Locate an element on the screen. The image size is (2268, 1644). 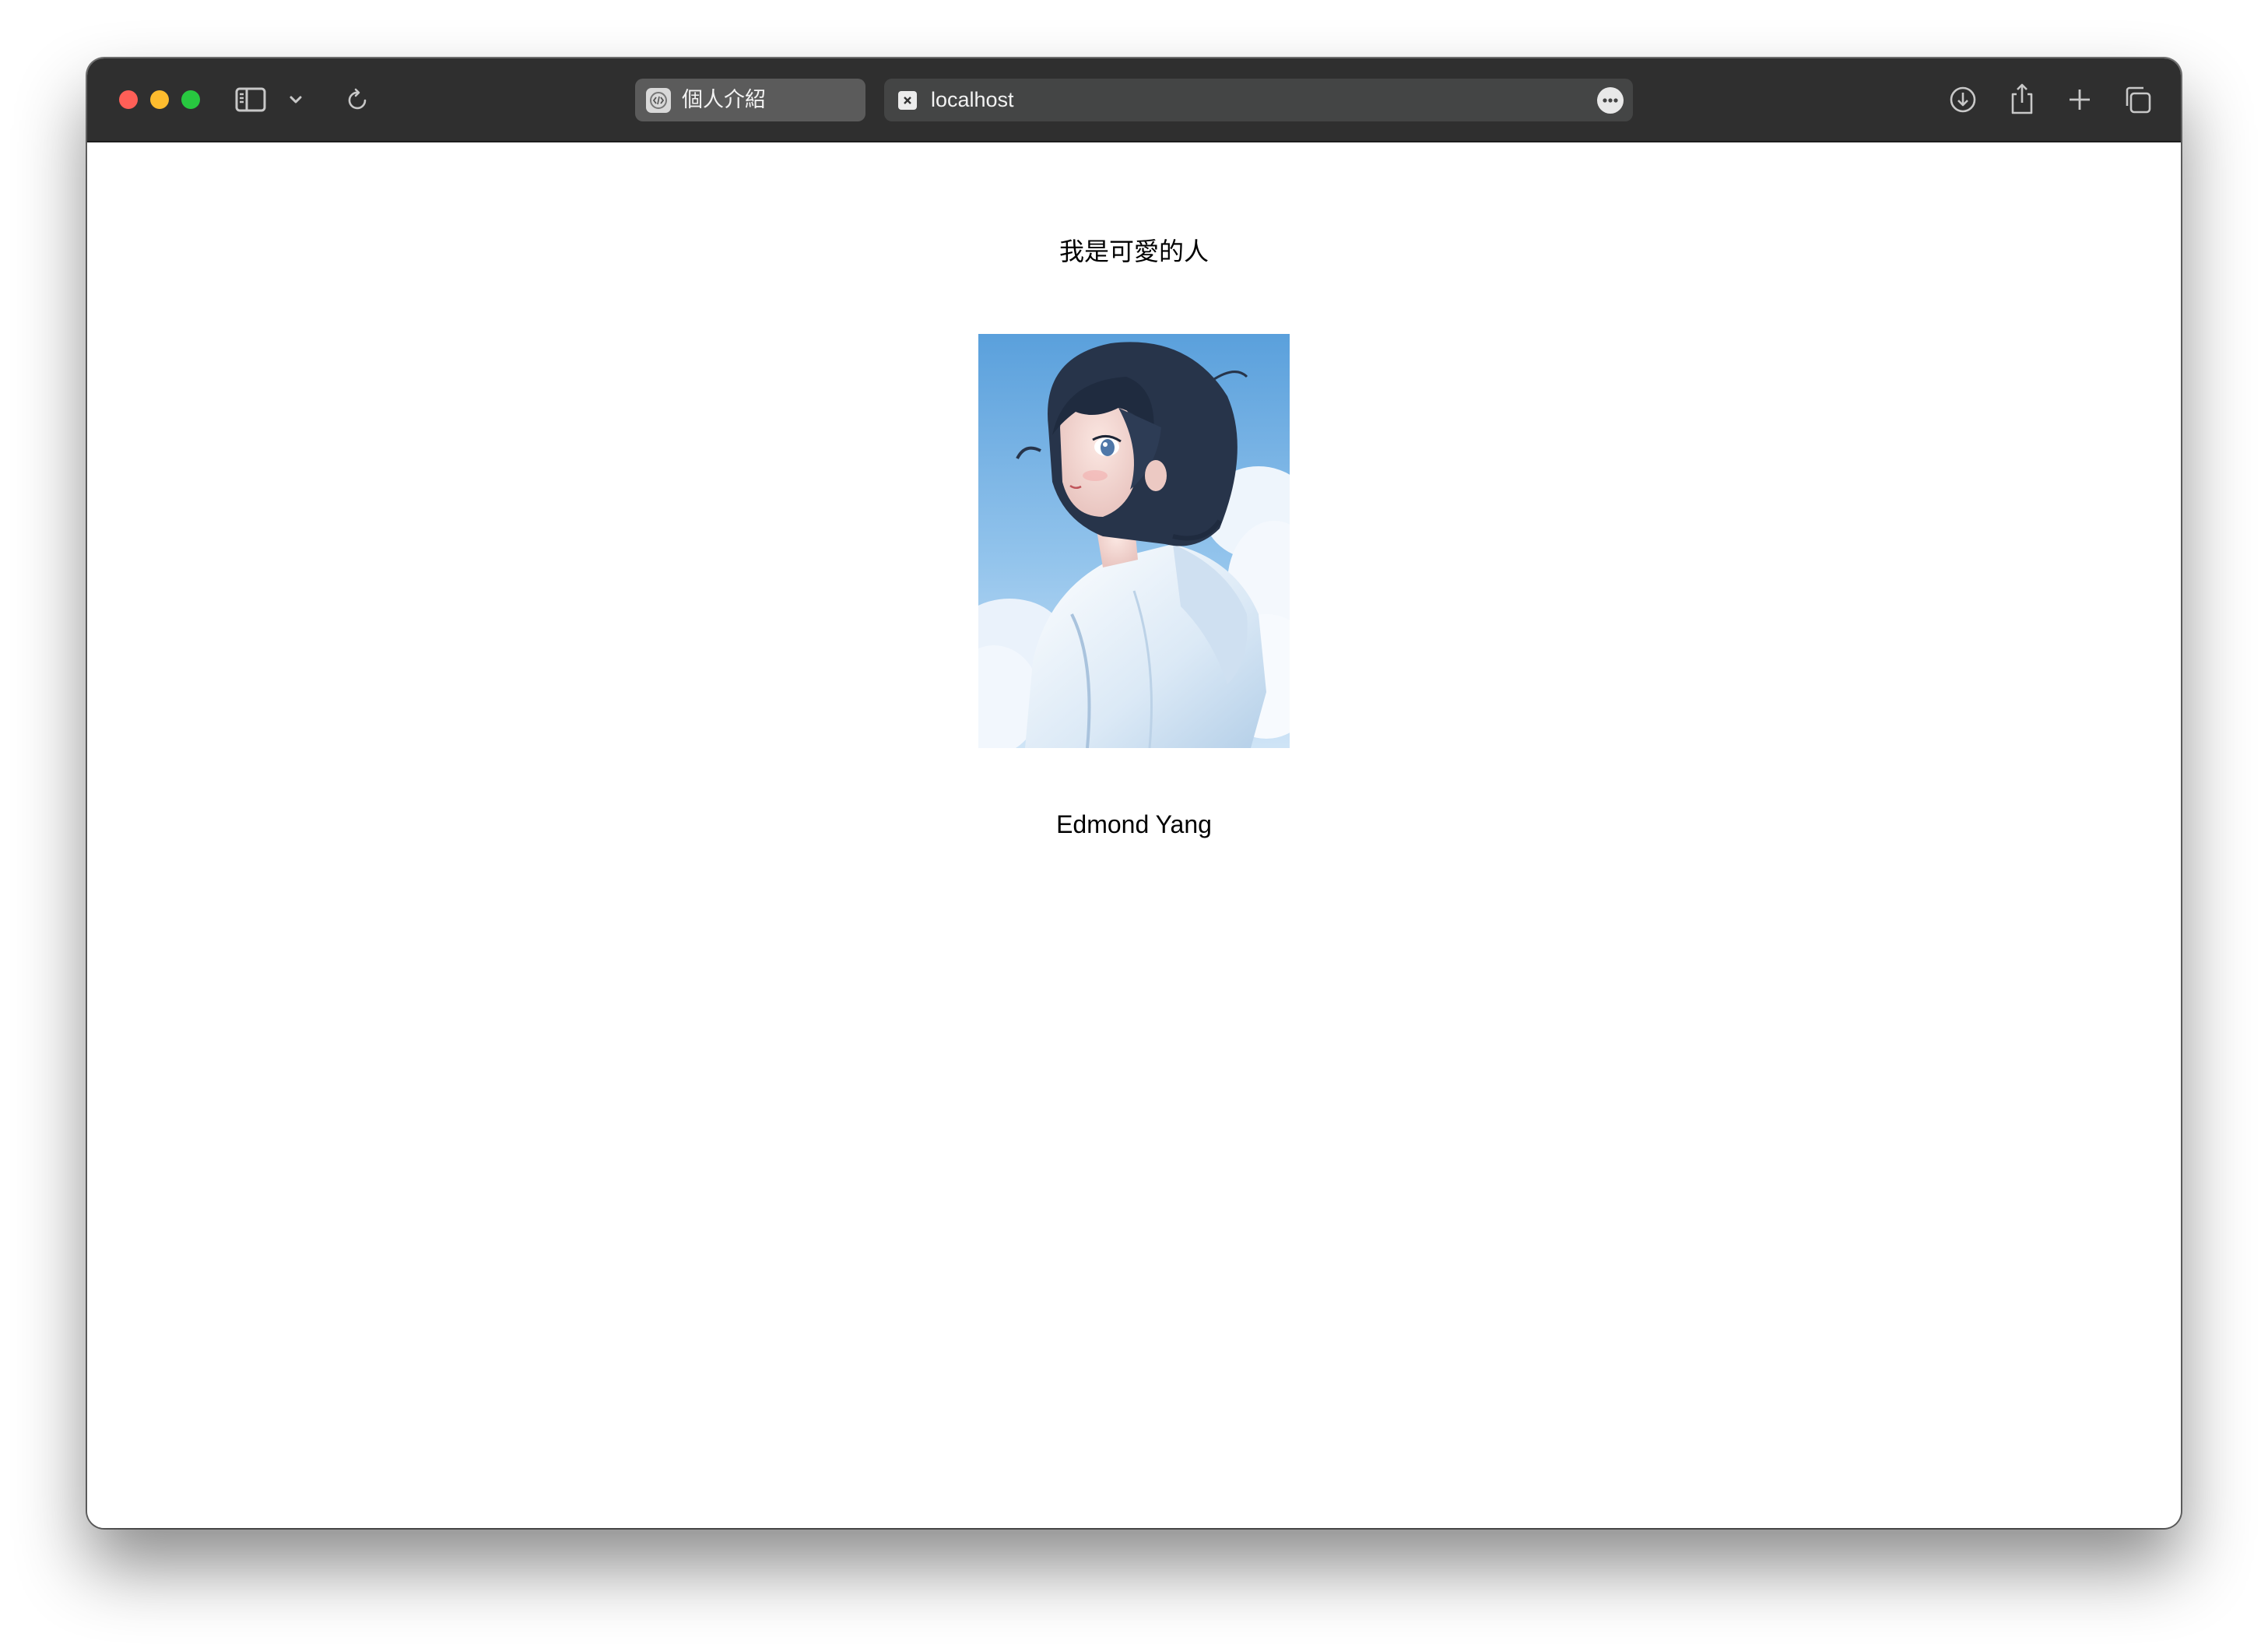
tab-label: localhost is located at coordinates (972, 99).